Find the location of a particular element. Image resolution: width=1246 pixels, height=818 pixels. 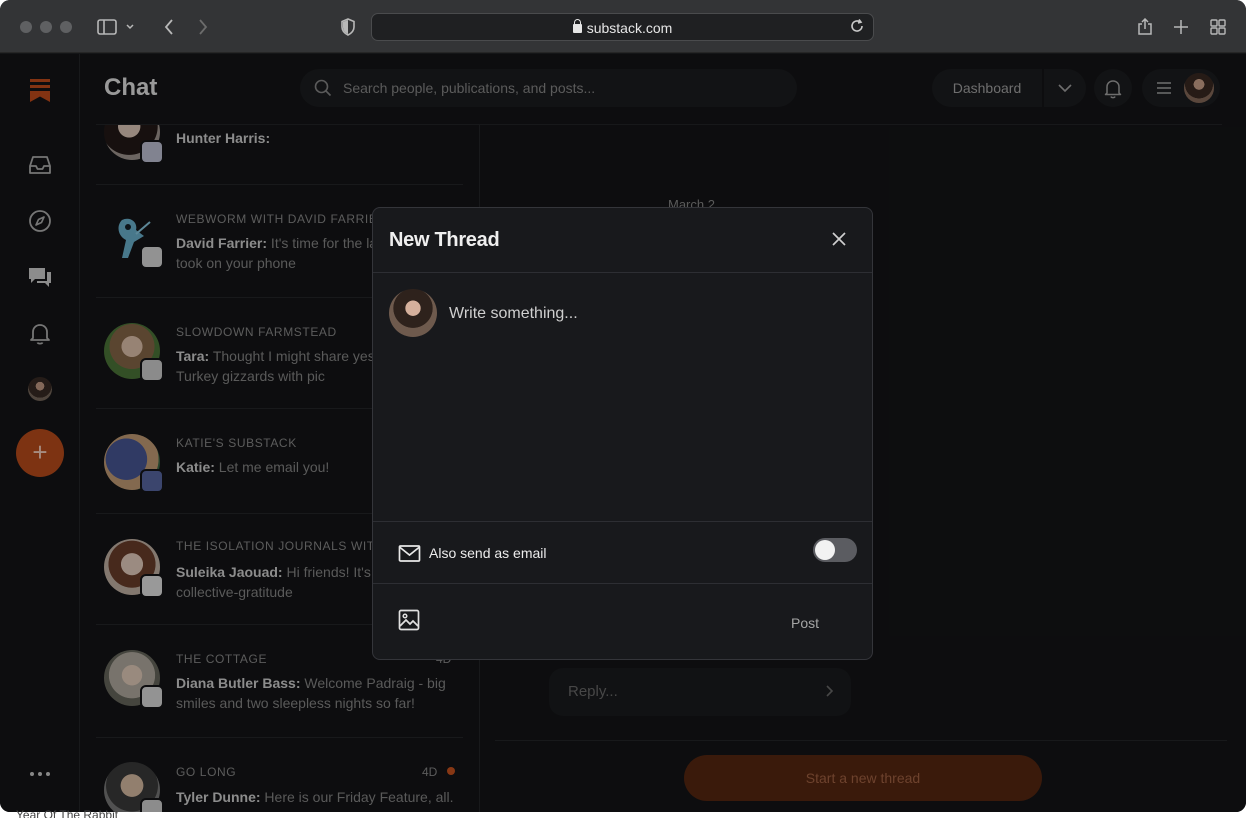

sidebar-toggle-icon is located at coordinates (107, 27).